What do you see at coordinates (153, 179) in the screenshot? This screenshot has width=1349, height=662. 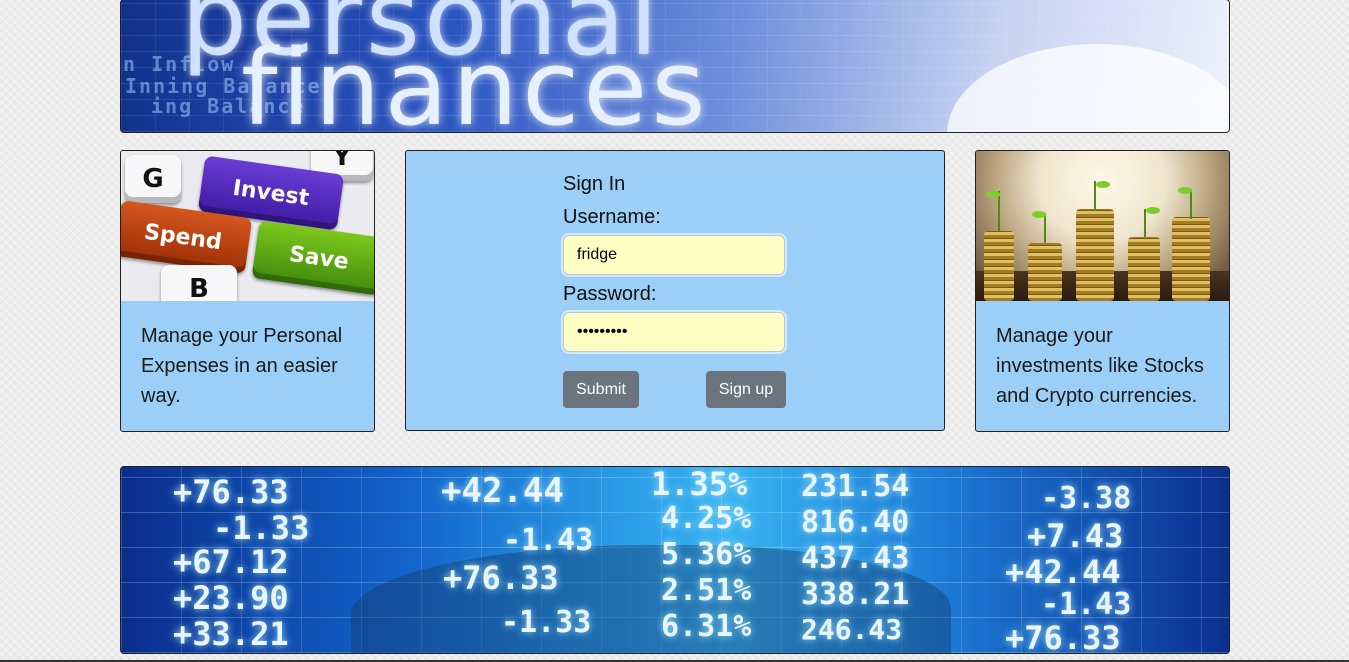 I see `key-g: G` at bounding box center [153, 179].